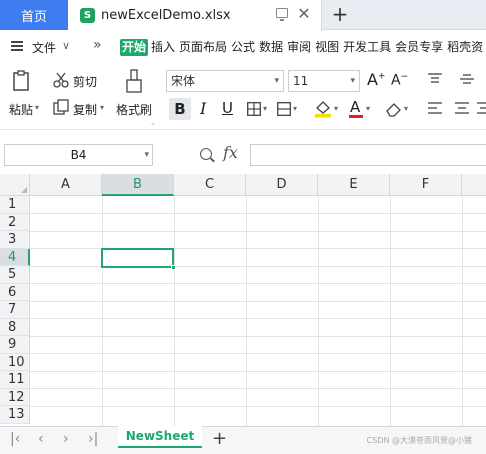 The image size is (486, 454). I want to click on column-header-b: B, so click(138, 185).